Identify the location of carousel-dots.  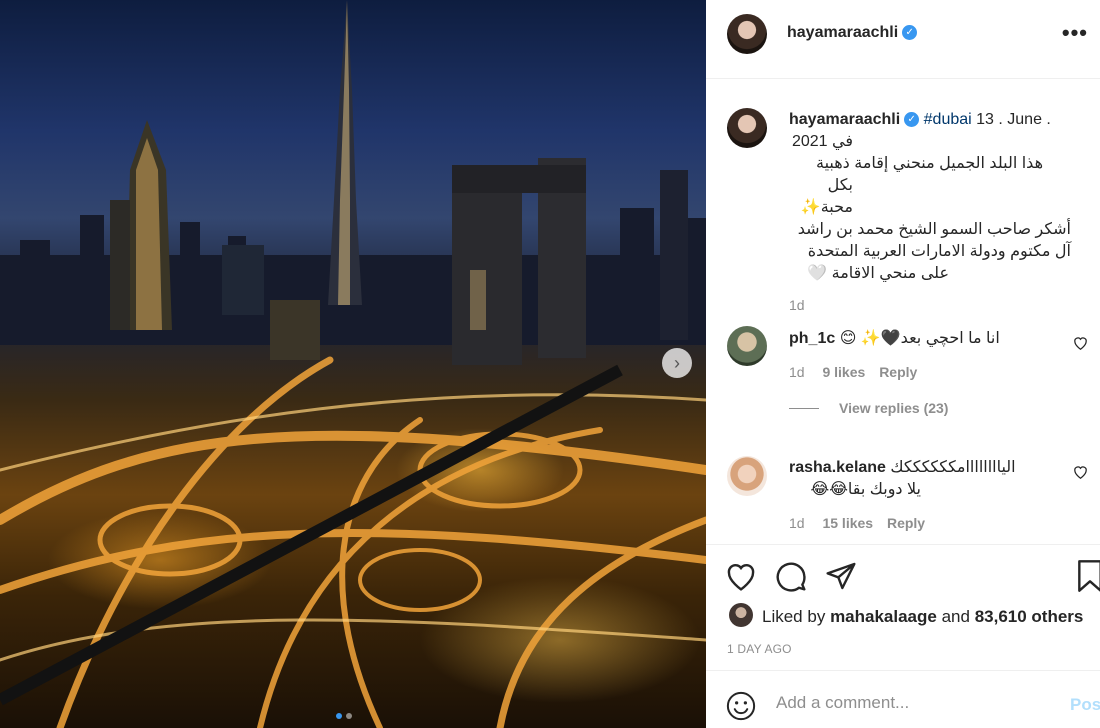
(344, 716).